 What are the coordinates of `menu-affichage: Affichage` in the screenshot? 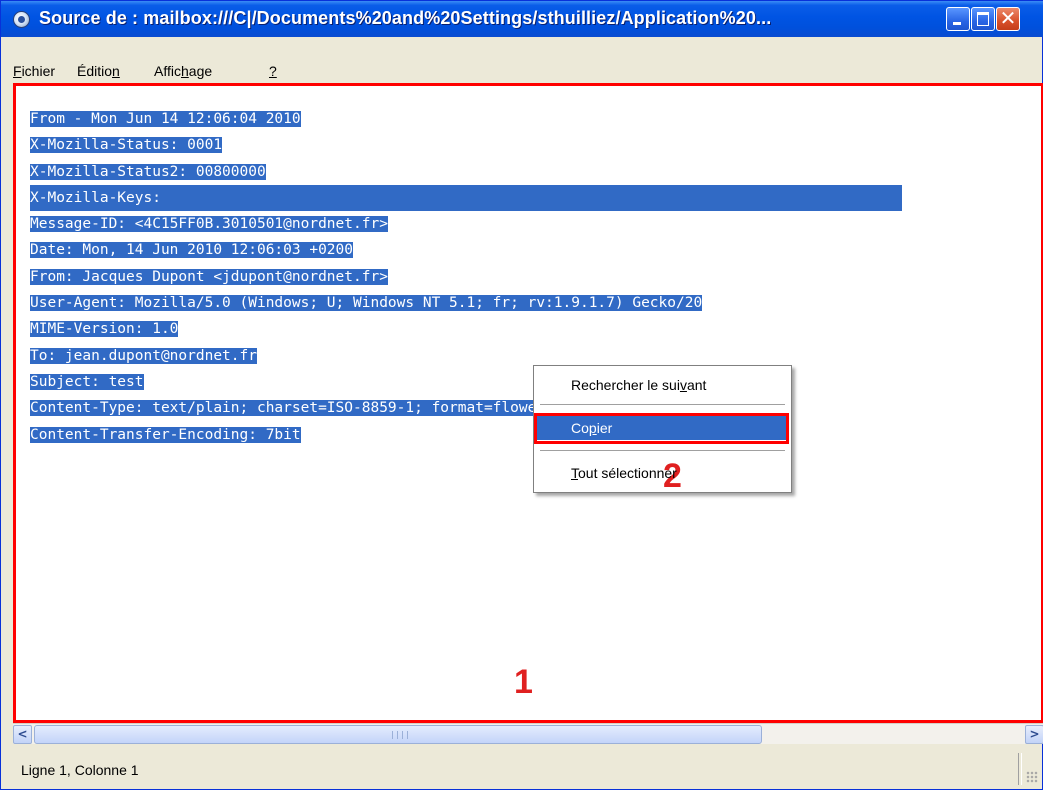 It's located at (183, 71).